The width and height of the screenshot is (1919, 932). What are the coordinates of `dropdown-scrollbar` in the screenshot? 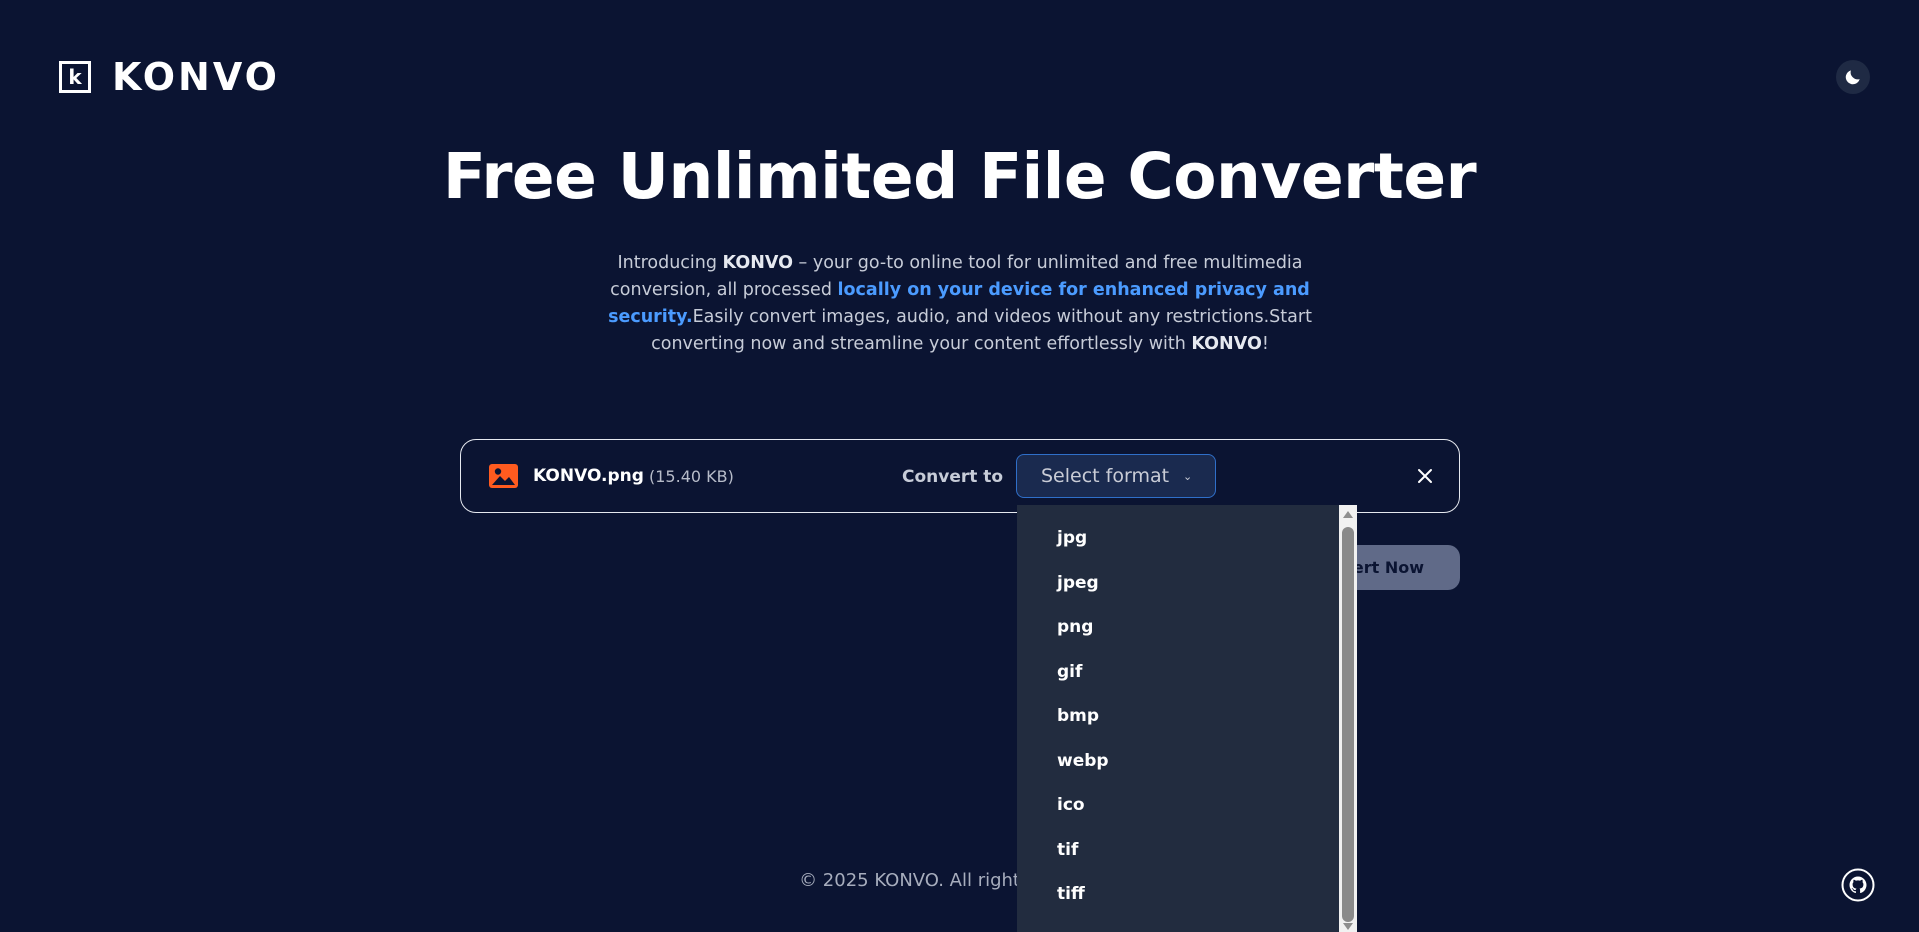 It's located at (1348, 718).